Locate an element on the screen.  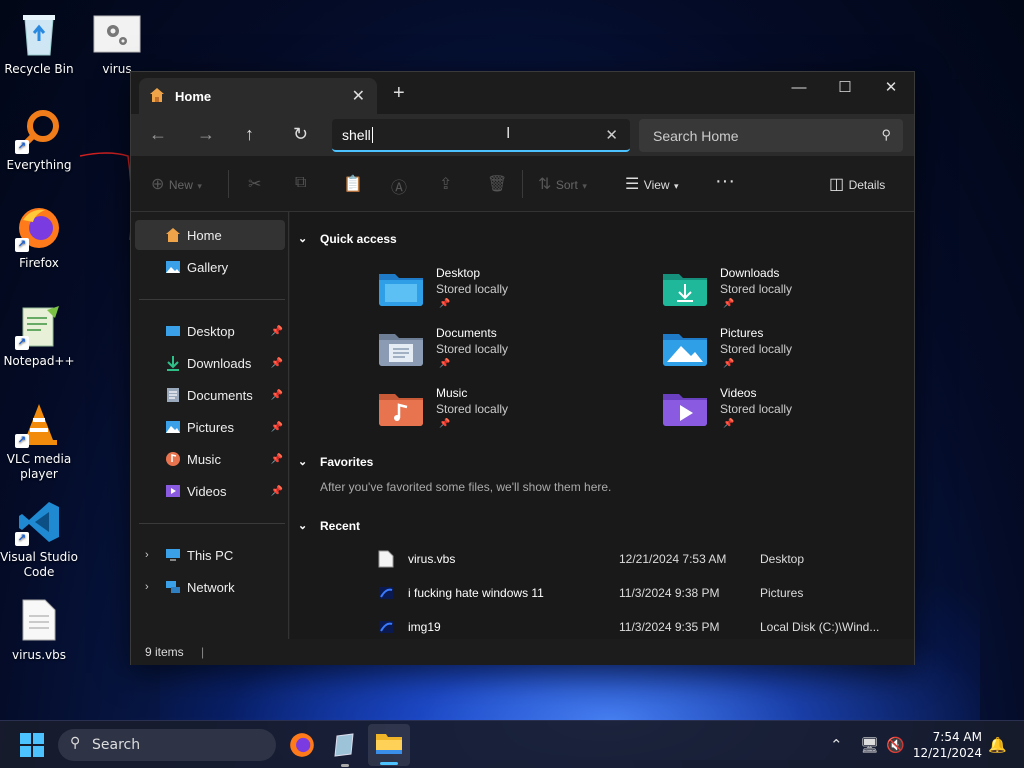
quick-access-music: Music Stored locally 📌 is located at coordinates (499, 414).